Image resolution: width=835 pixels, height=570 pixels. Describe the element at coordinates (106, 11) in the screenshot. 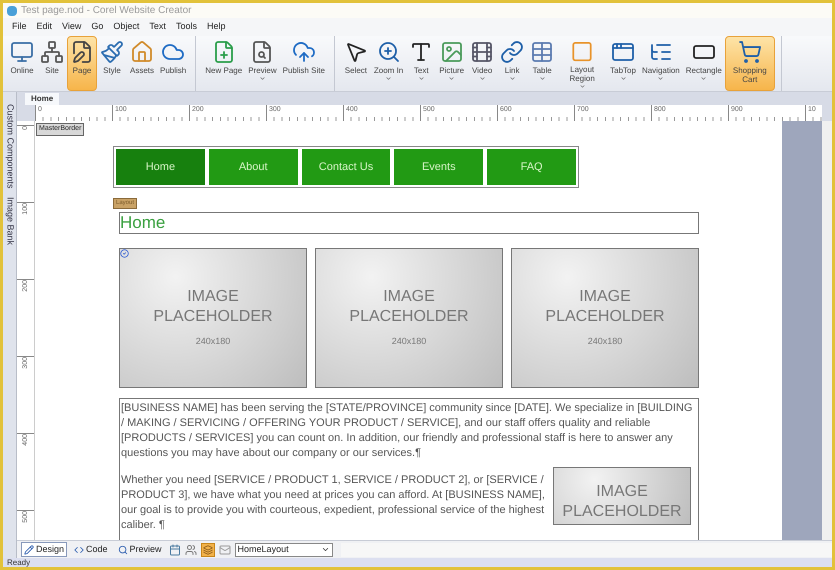

I see `window-title: Test page.nod - Corel Website Creator` at that location.